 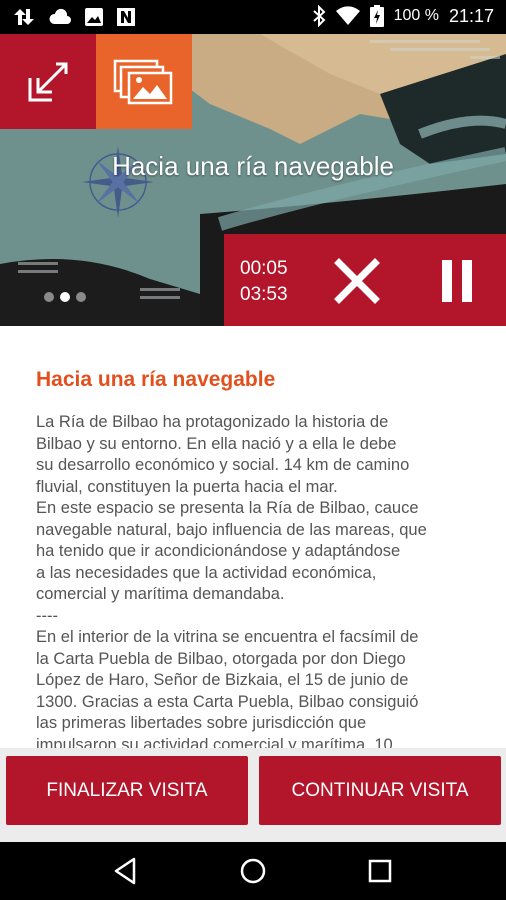 I want to click on audio-player: 00:05 03:53, so click(x=365, y=280).